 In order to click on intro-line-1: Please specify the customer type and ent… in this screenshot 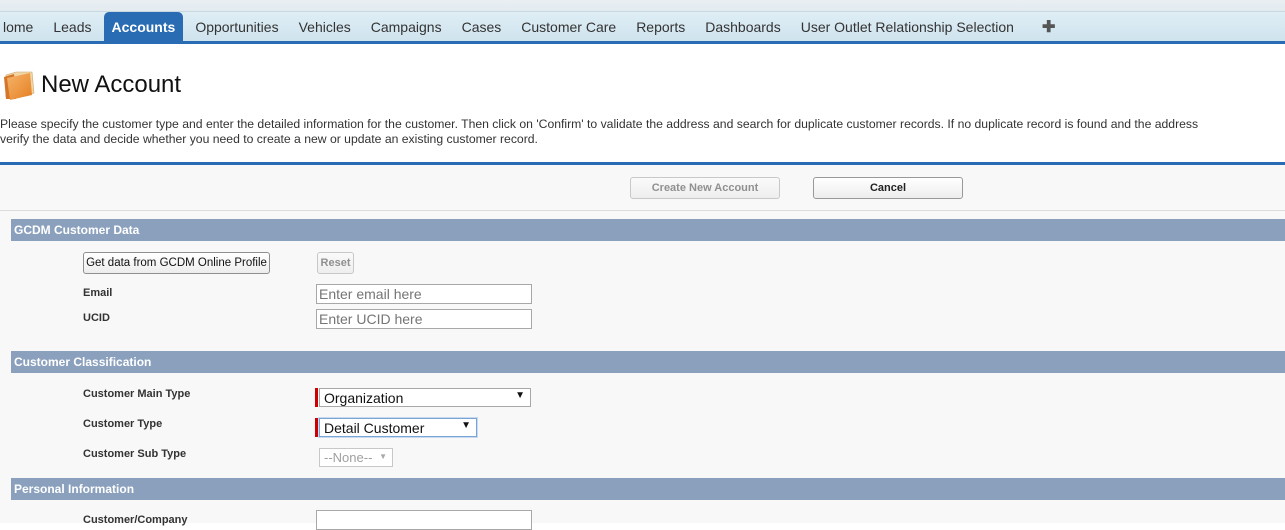, I will do `click(599, 124)`.